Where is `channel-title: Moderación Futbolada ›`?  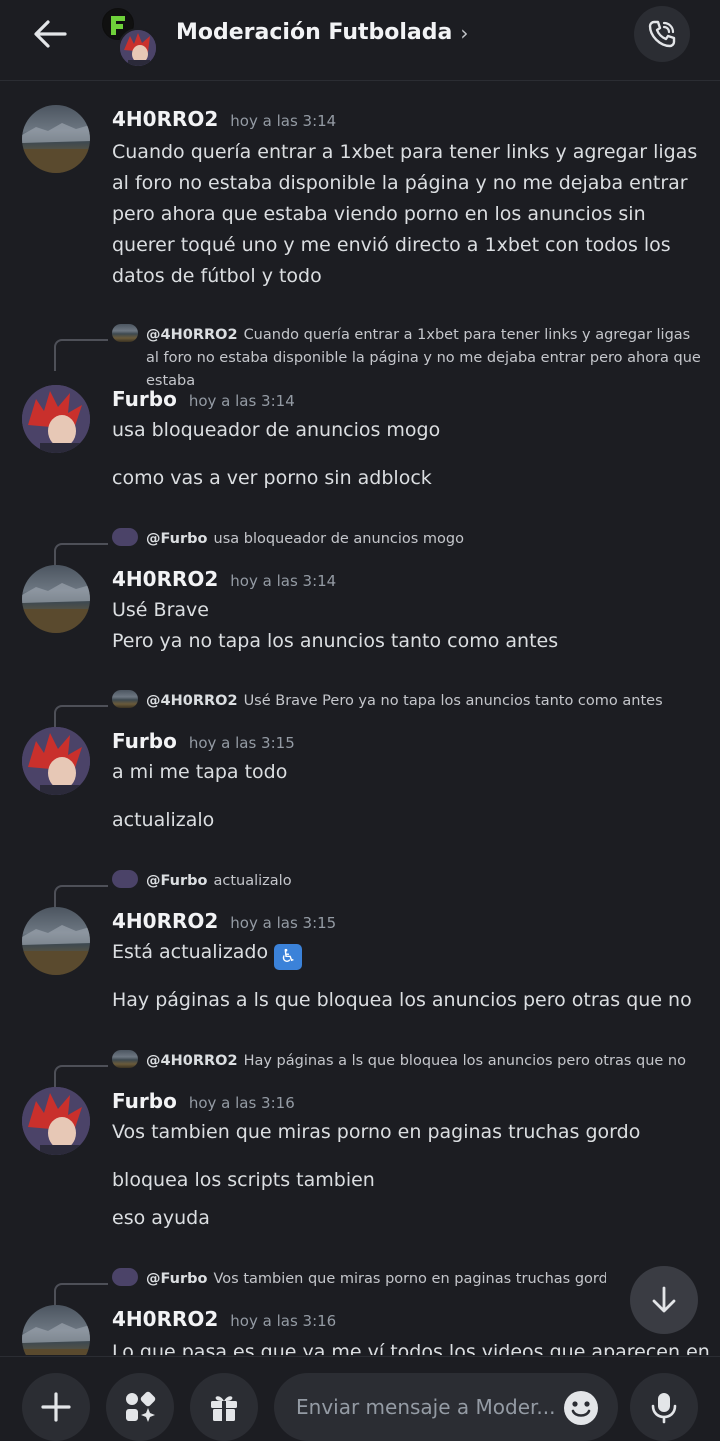 channel-title: Moderación Futbolada › is located at coordinates (322, 32).